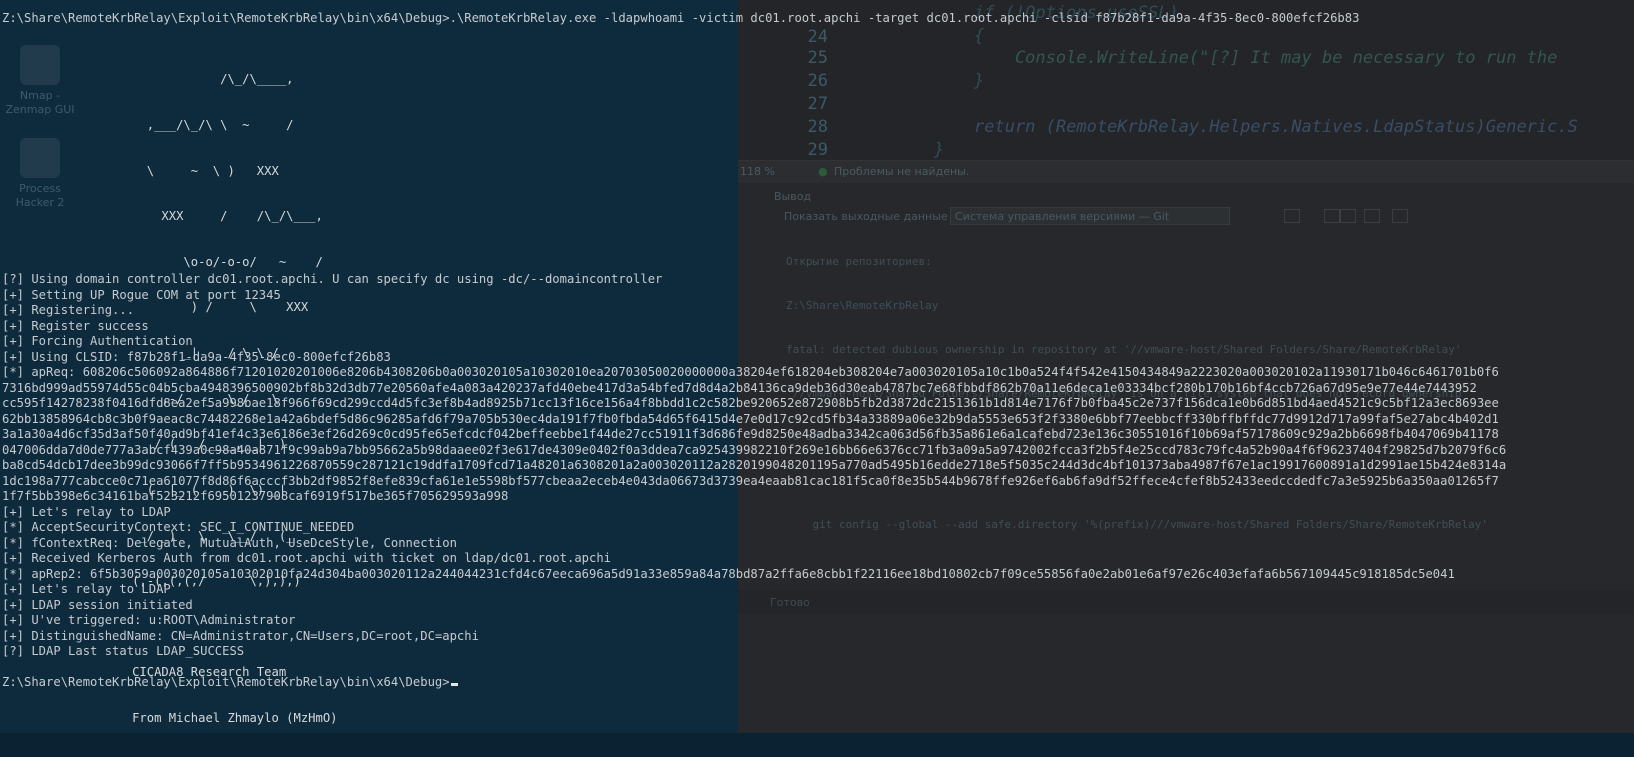 The width and height of the screenshot is (1634, 757). What do you see at coordinates (149, 620) in the screenshot?
I see `log-line: [+] U've triggered: u:ROOT\Administrator` at bounding box center [149, 620].